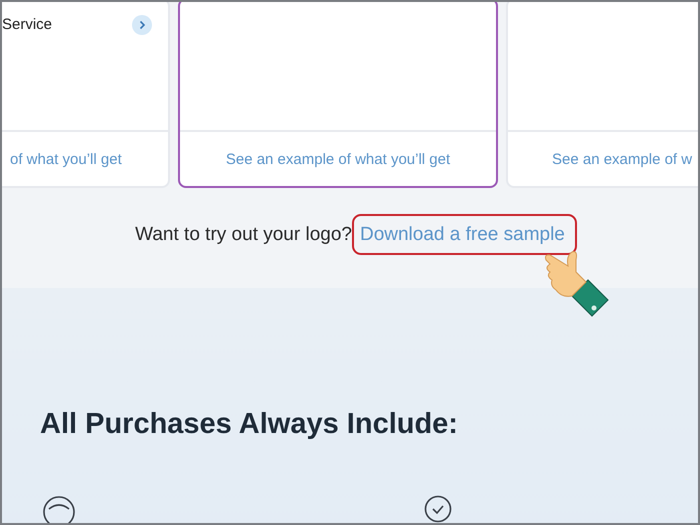 The height and width of the screenshot is (525, 700). I want to click on section-heading: All Purchases Always Include:, so click(249, 424).